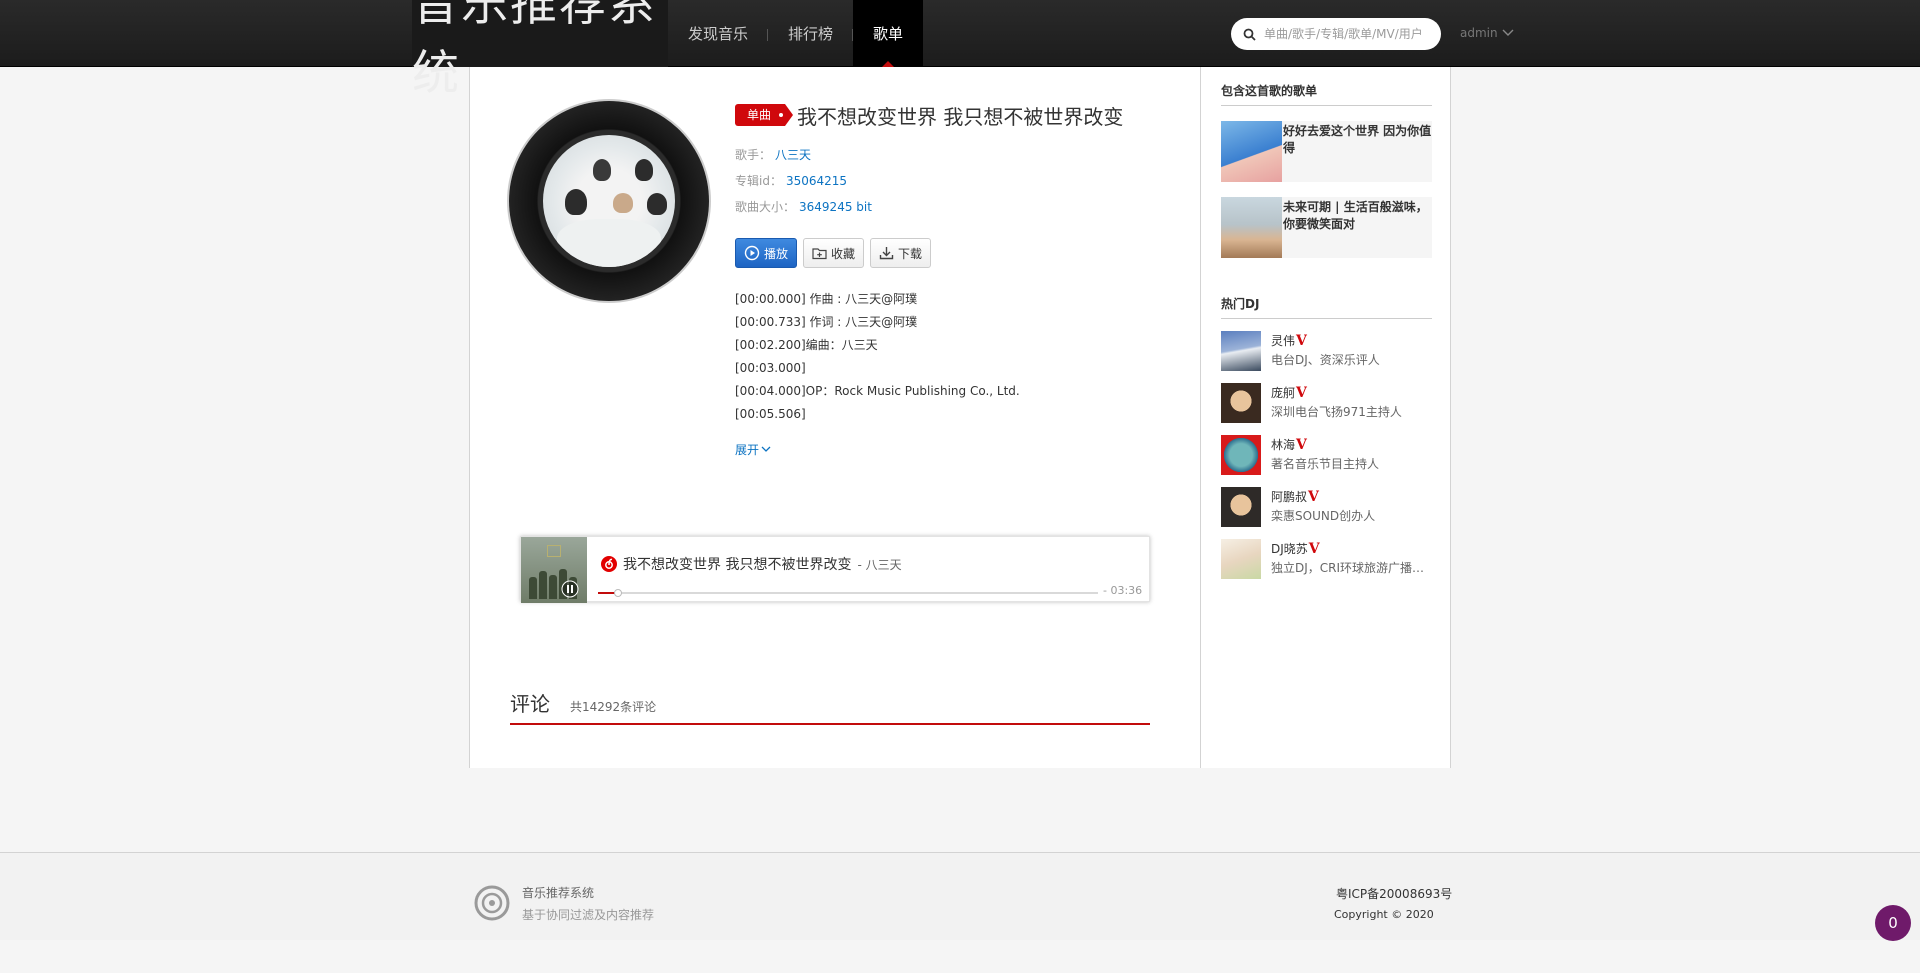  Describe the element at coordinates (955, 253) in the screenshot. I see `action-buttons: 播放 收藏 下载` at that location.